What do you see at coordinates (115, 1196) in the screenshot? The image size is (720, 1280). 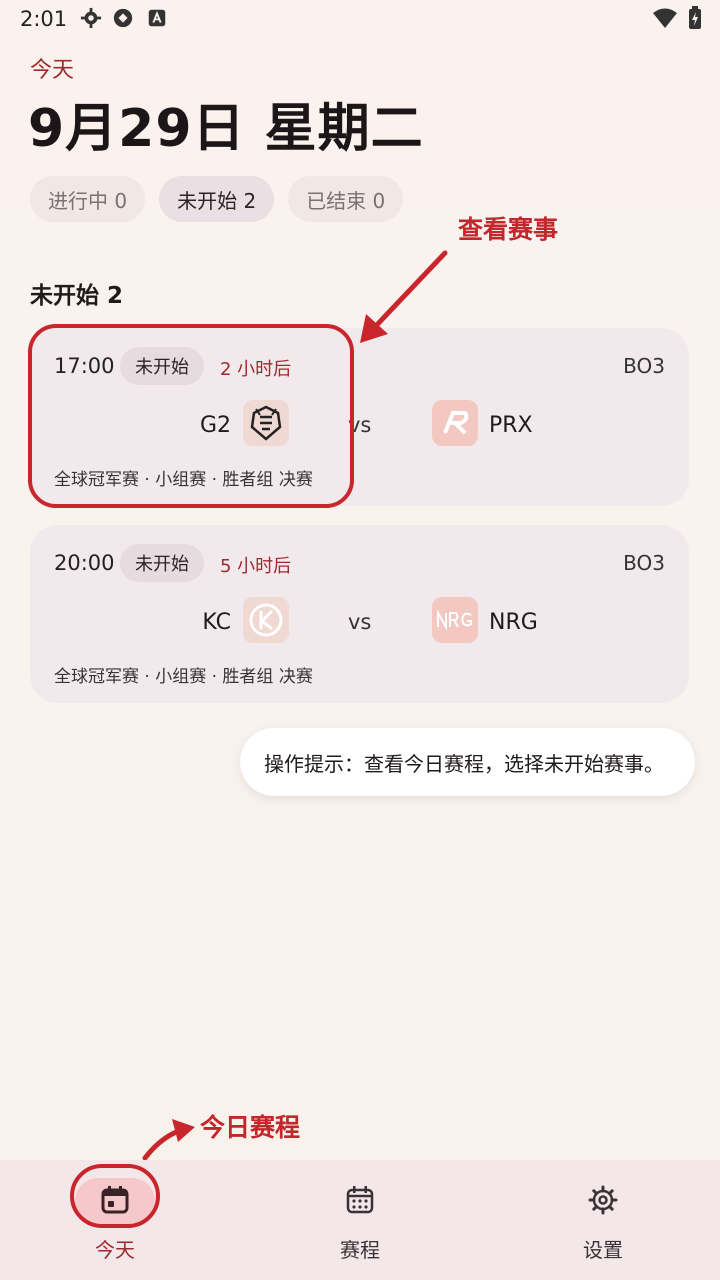 I see `highlight-nav-today` at bounding box center [115, 1196].